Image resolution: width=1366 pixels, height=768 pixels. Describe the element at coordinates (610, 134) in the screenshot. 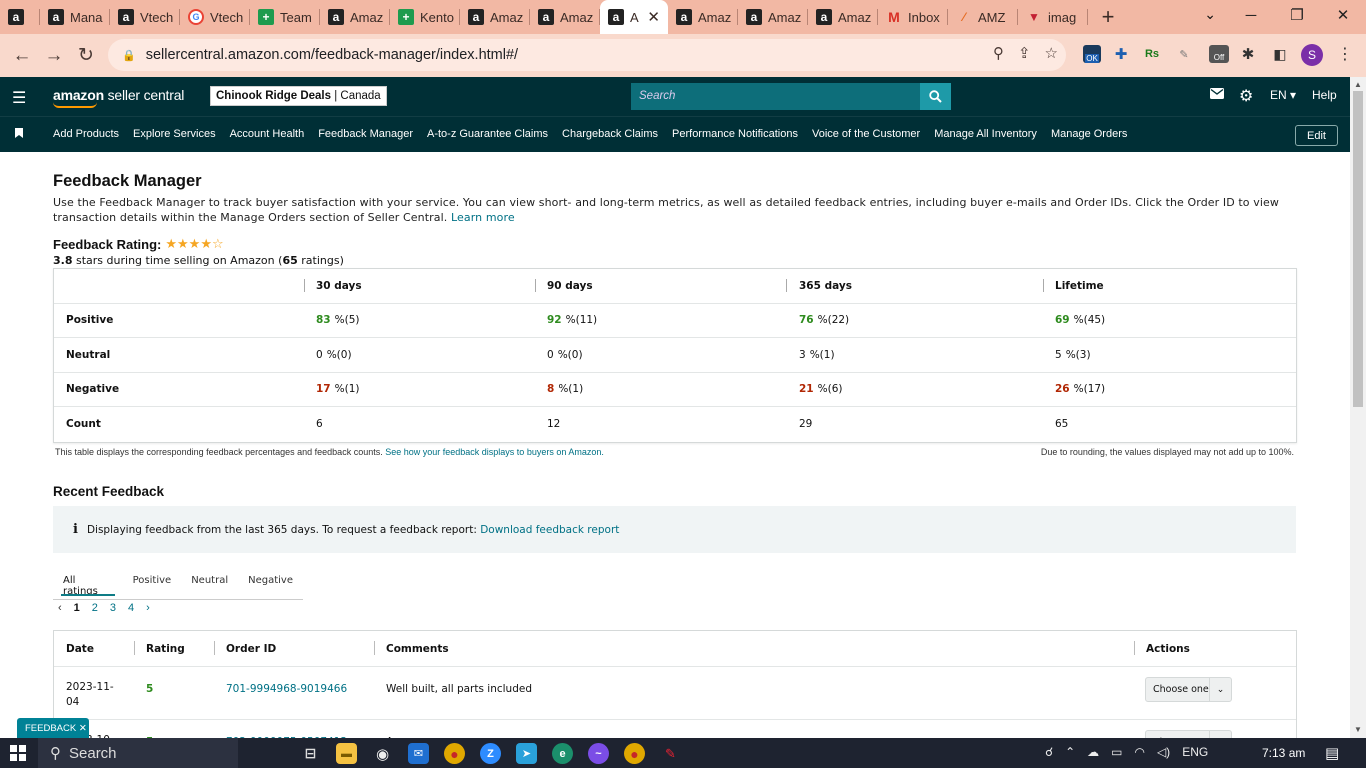

I see `nav-item: Chargeback Claims` at that location.